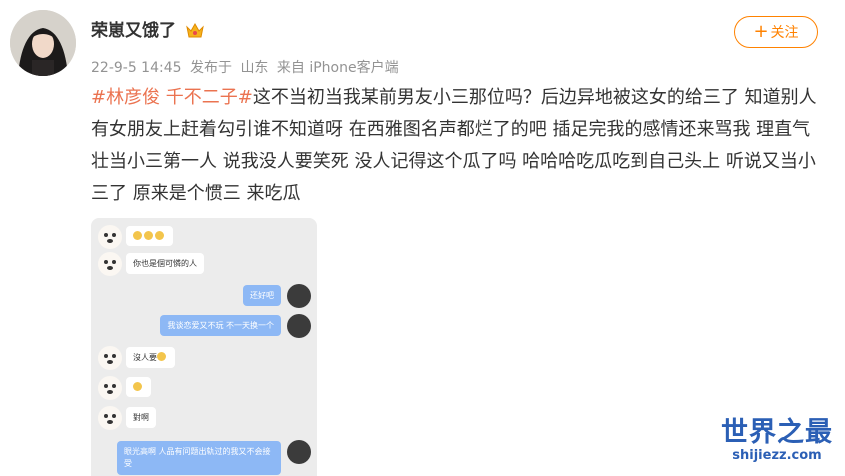  I want to click on post-location: 山东, so click(254, 68).